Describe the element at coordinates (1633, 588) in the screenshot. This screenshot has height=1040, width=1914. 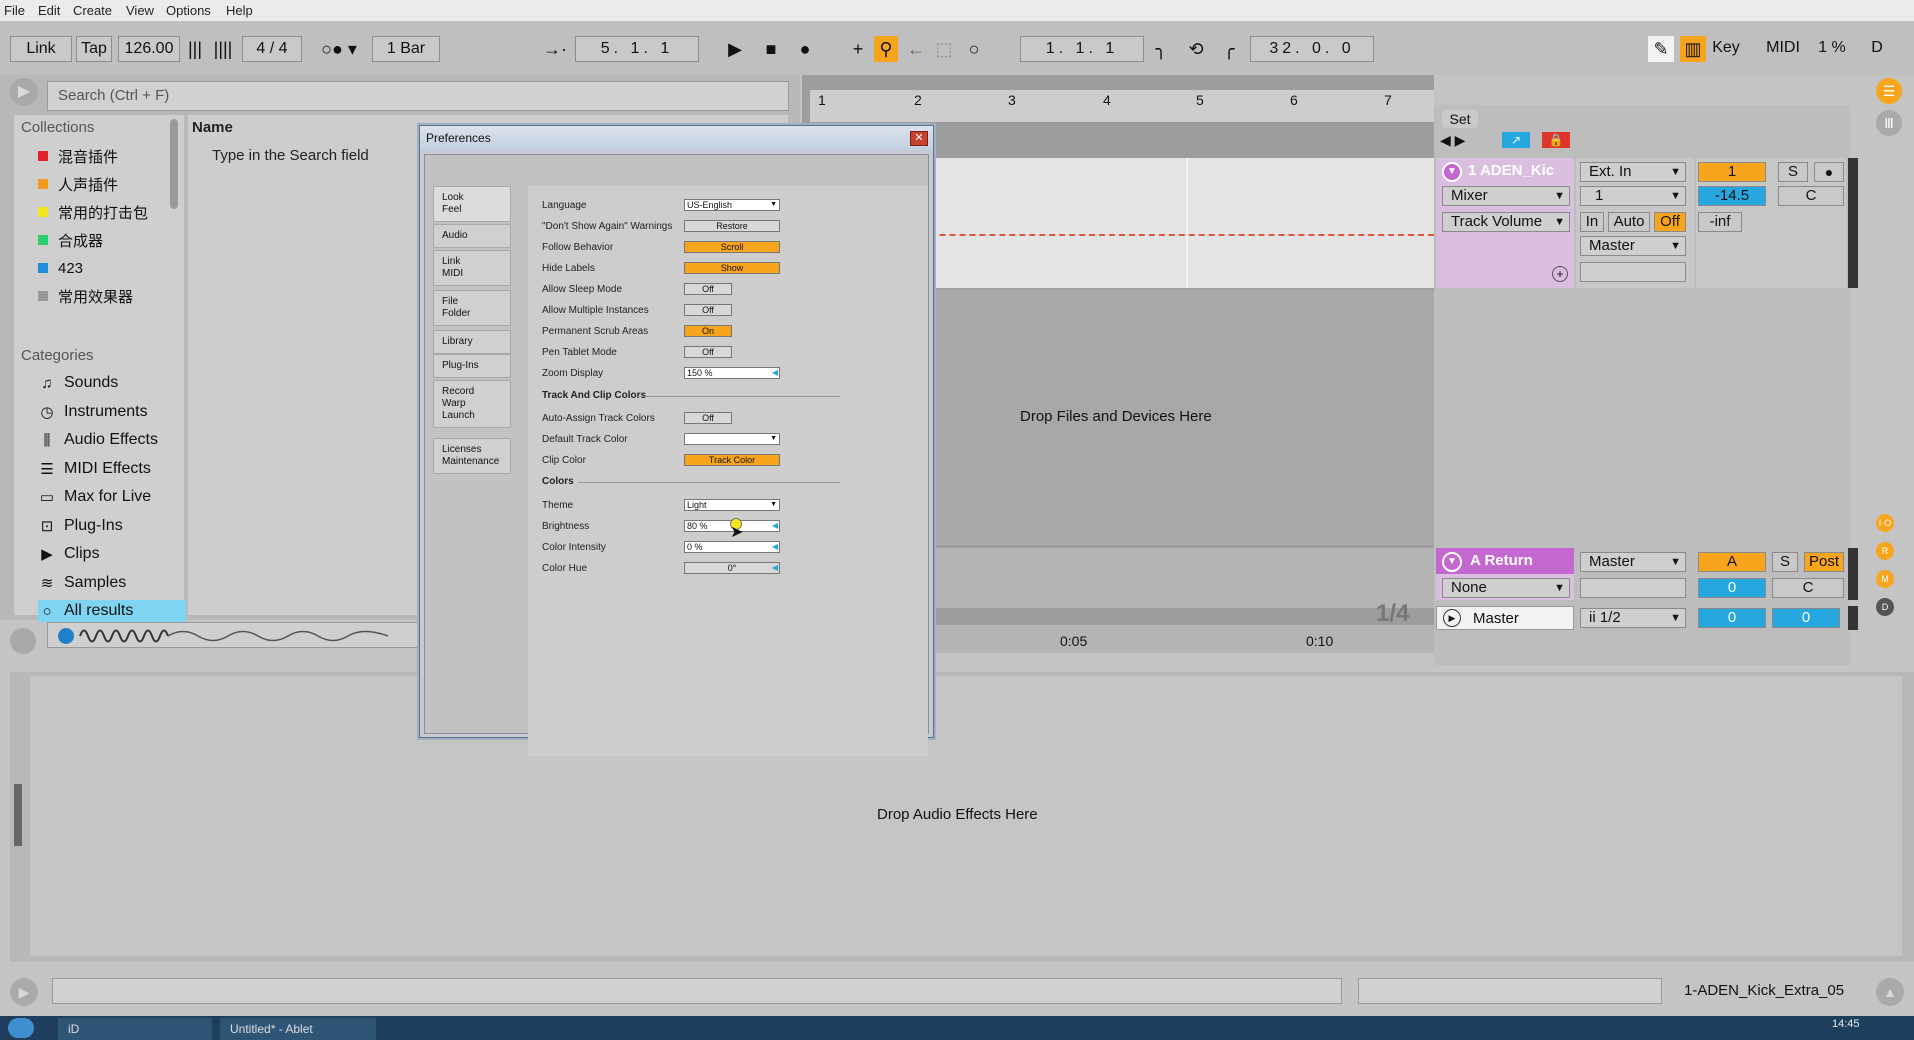
I see `return-output-channel` at that location.